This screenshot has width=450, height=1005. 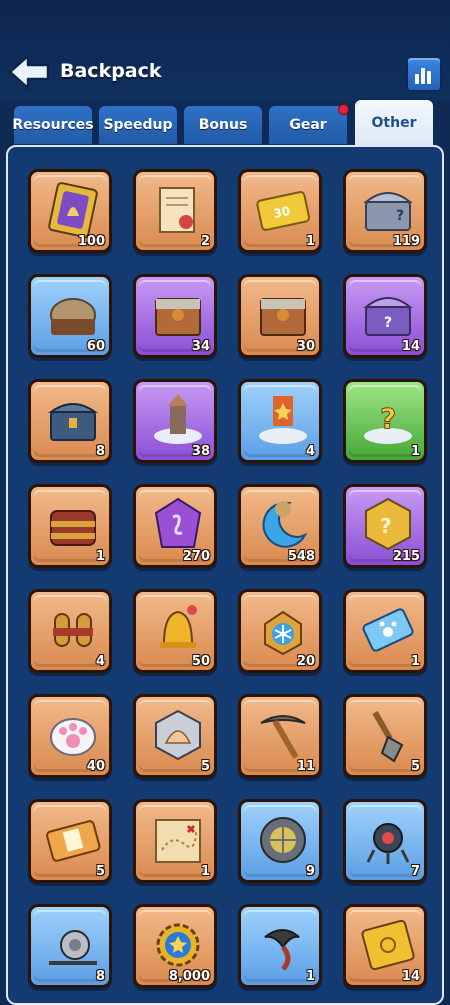 I want to click on item-count: 11, so click(x=305, y=766).